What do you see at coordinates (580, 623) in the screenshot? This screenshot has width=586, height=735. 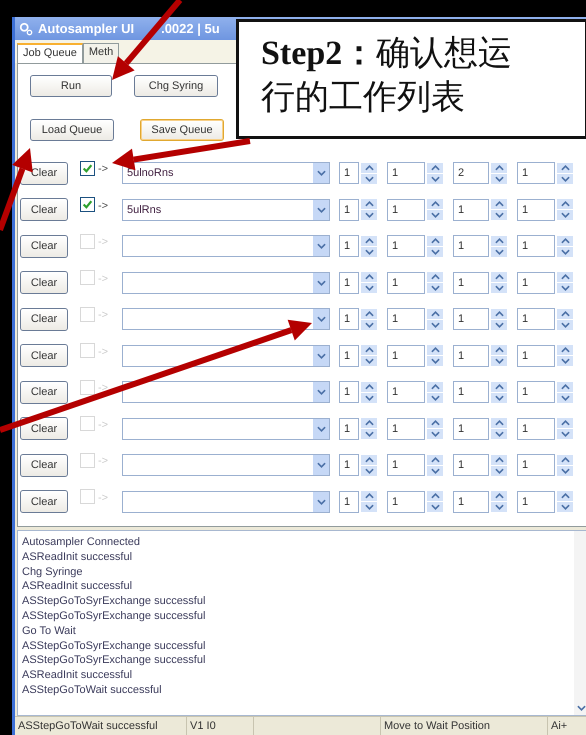 I see `scrollbar` at bounding box center [580, 623].